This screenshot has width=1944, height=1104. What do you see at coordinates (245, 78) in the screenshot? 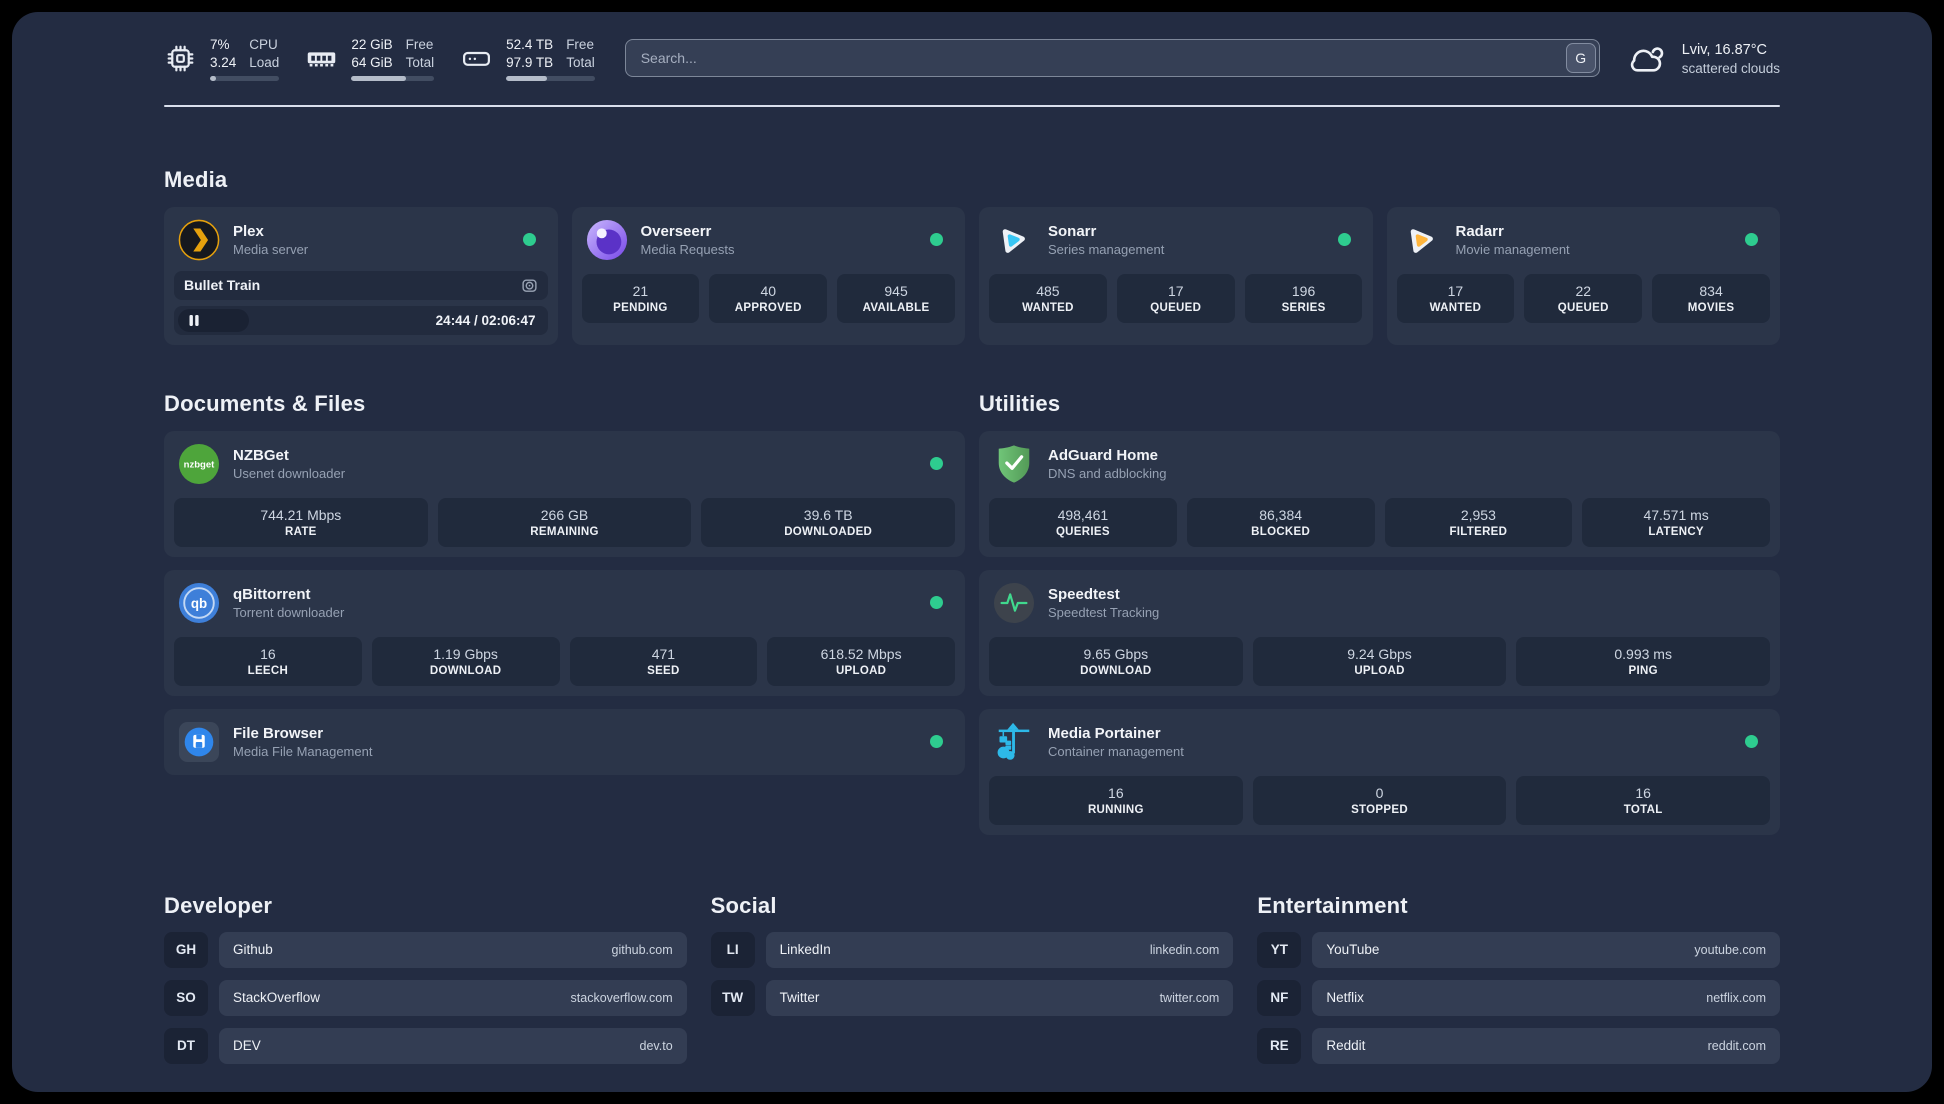
I see `cpu-progress-bar` at bounding box center [245, 78].